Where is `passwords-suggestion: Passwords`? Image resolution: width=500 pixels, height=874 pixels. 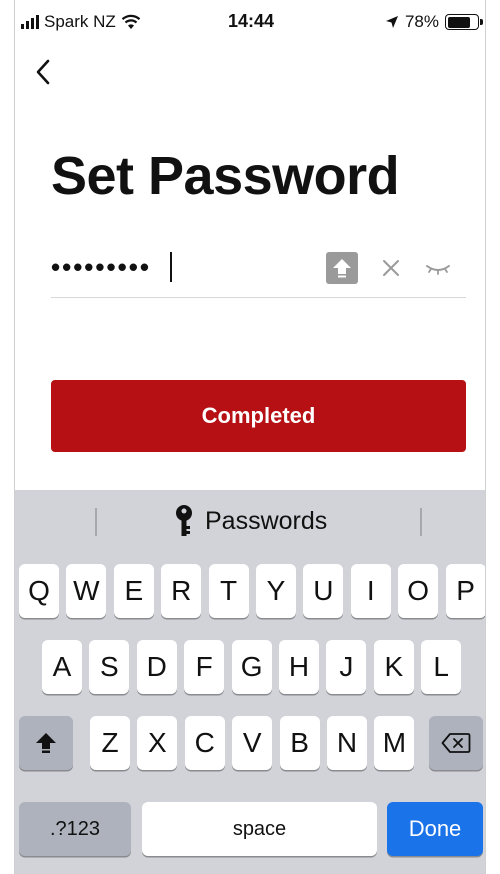 passwords-suggestion: Passwords is located at coordinates (251, 521).